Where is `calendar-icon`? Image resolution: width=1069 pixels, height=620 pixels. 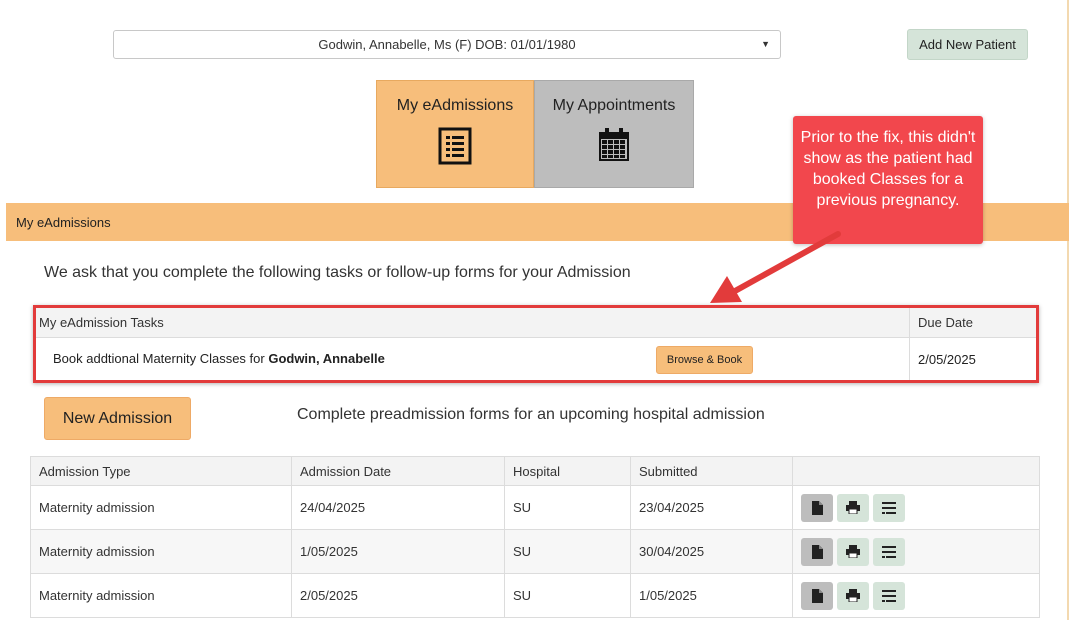
calendar-icon is located at coordinates (614, 147).